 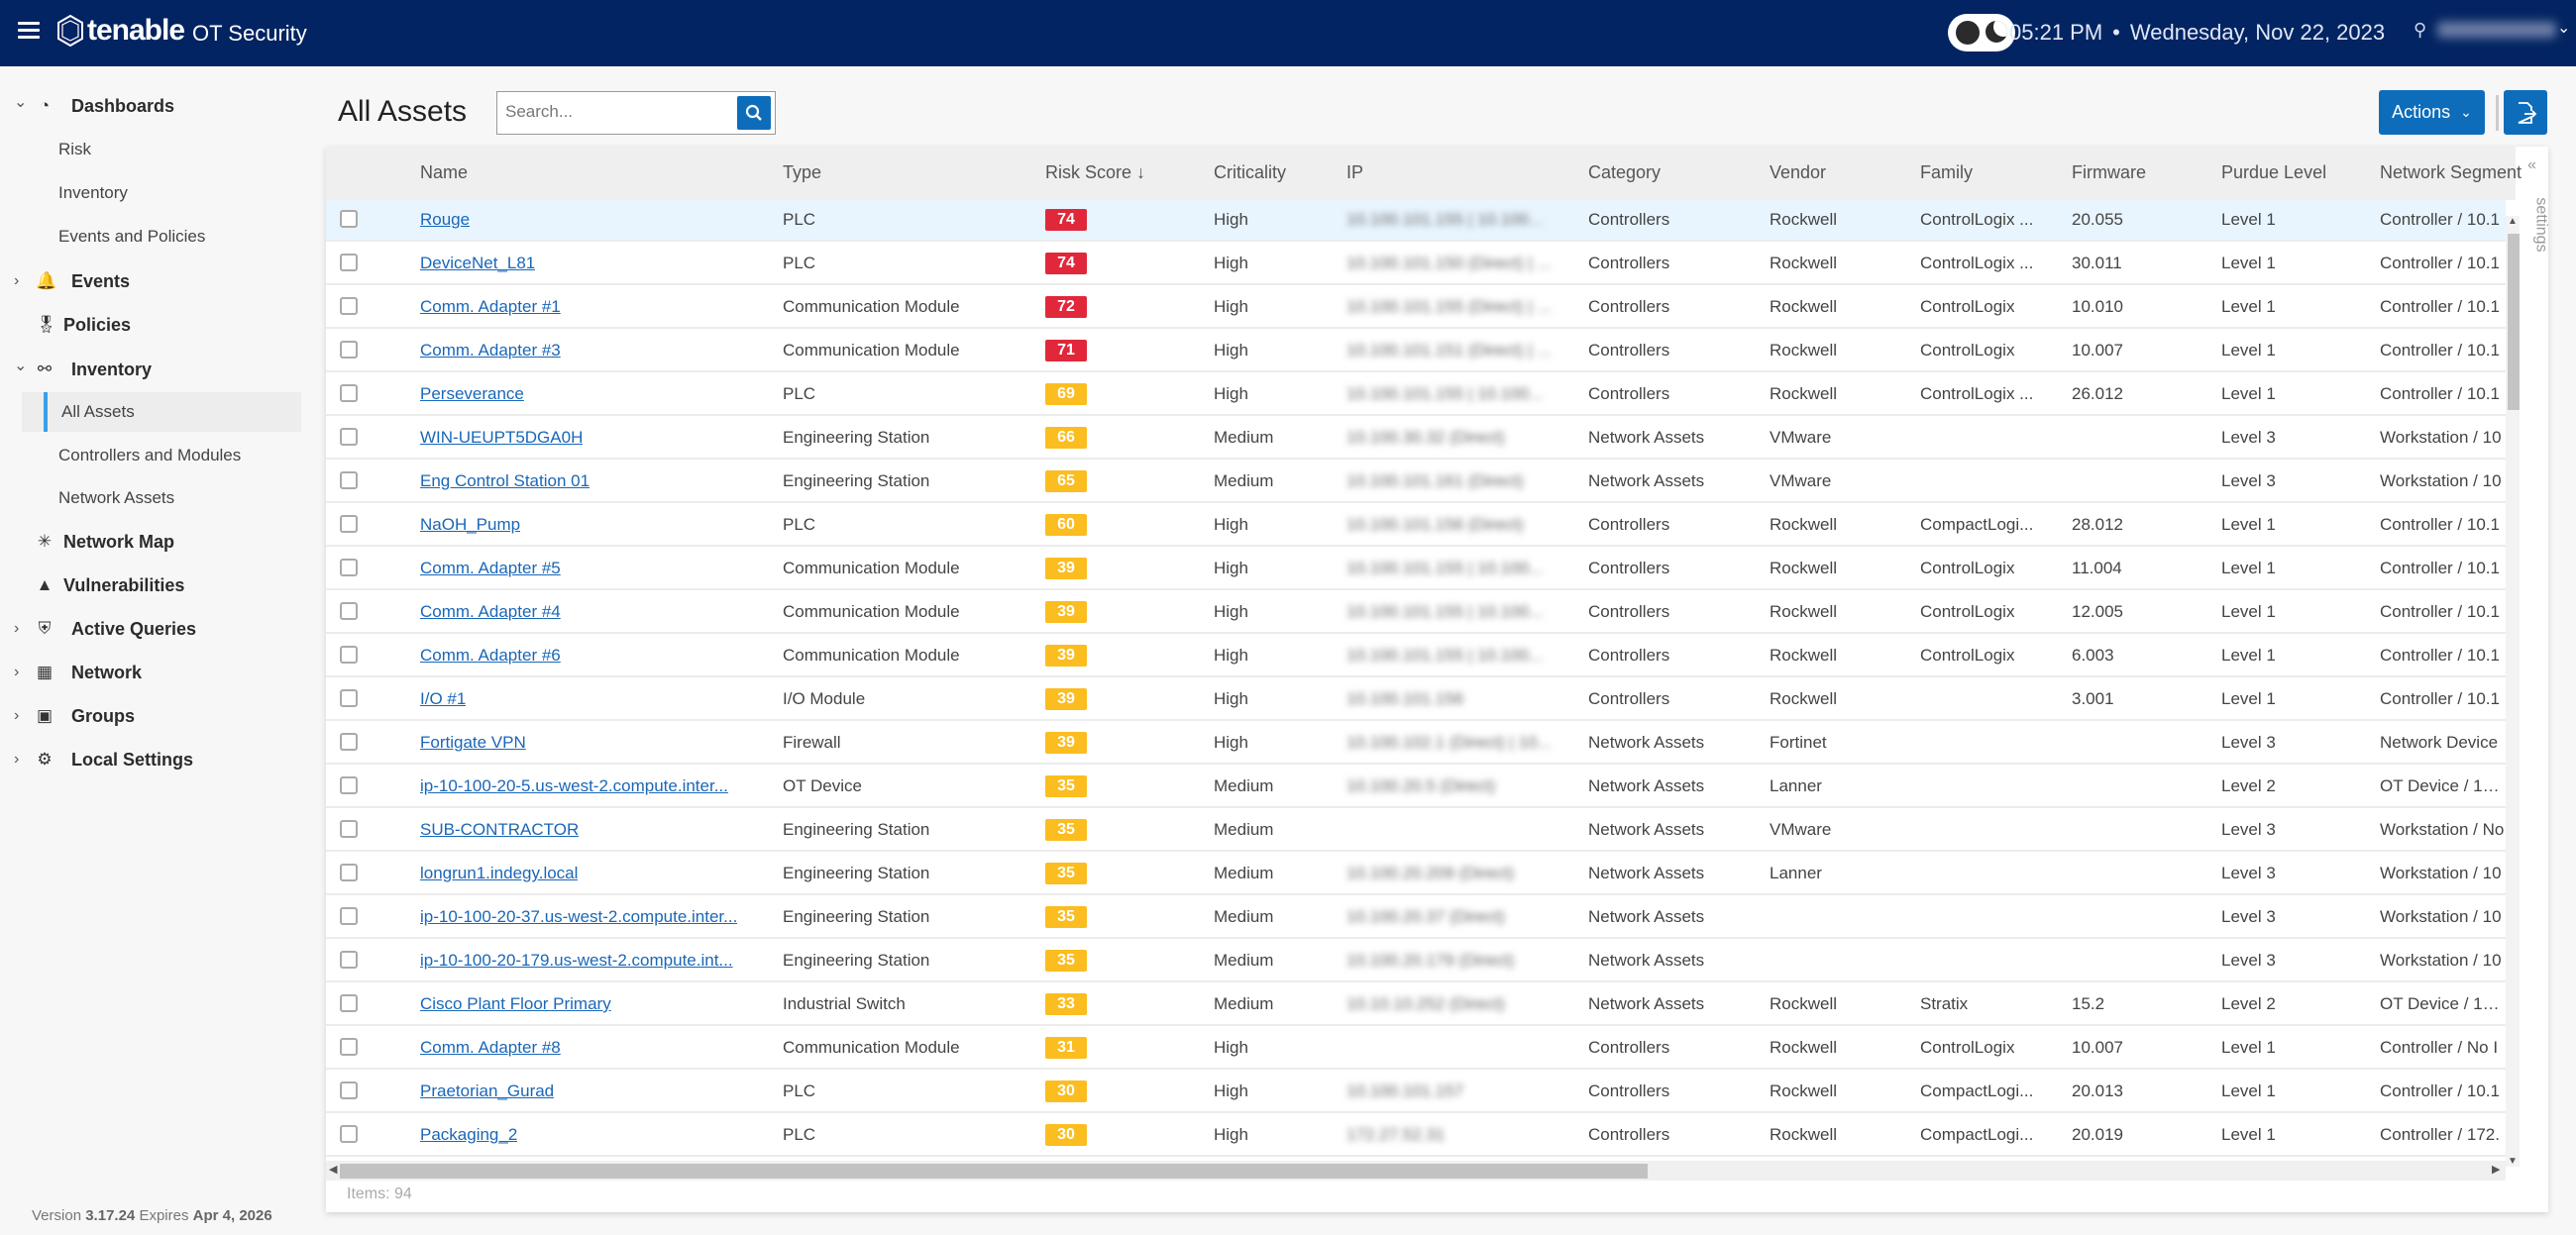 I want to click on asset-name-link: Fortigate VPN, so click(x=473, y=743).